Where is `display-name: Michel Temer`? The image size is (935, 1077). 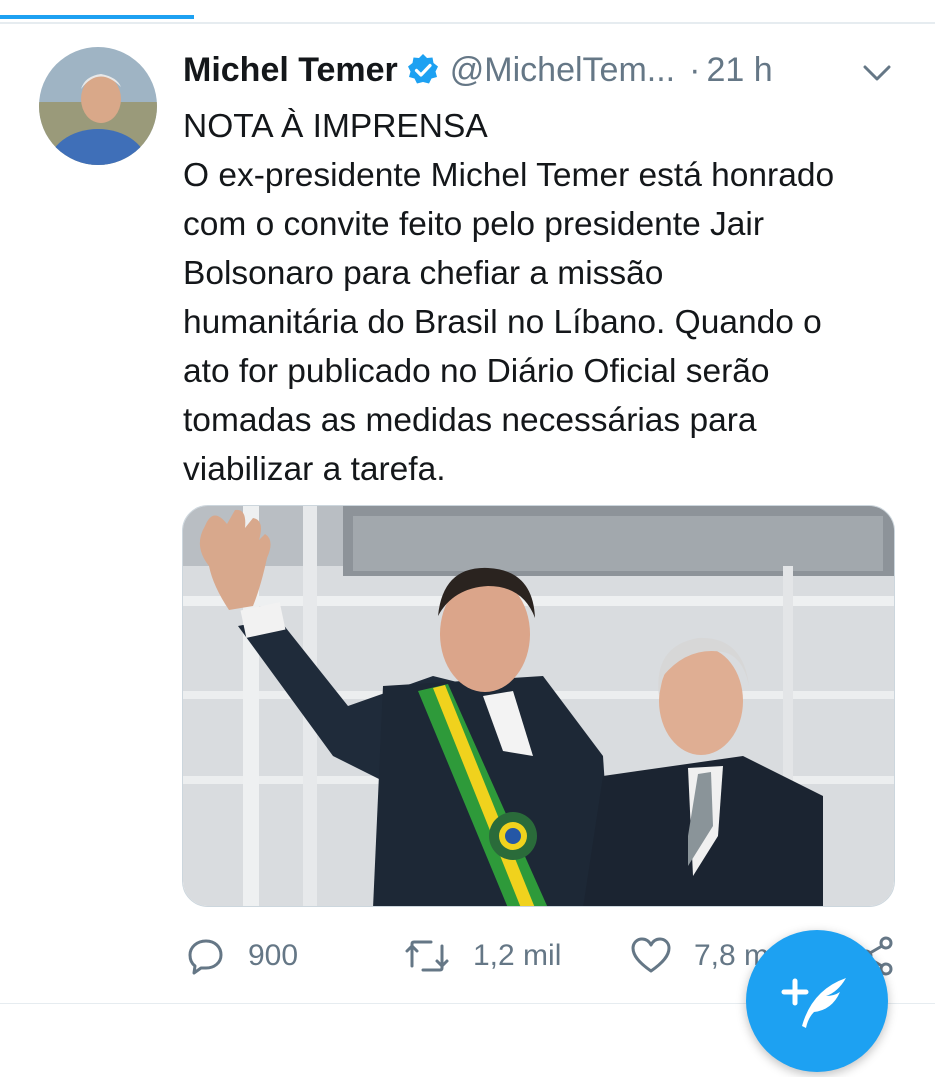
display-name: Michel Temer is located at coordinates (290, 70).